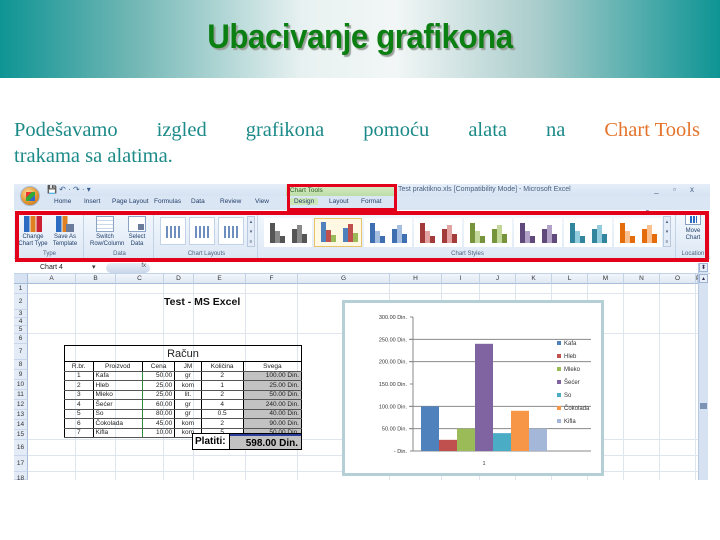 This screenshot has width=720, height=540. What do you see at coordinates (117, 395) in the screenshot?
I see `invoice-cell: Mleko` at bounding box center [117, 395].